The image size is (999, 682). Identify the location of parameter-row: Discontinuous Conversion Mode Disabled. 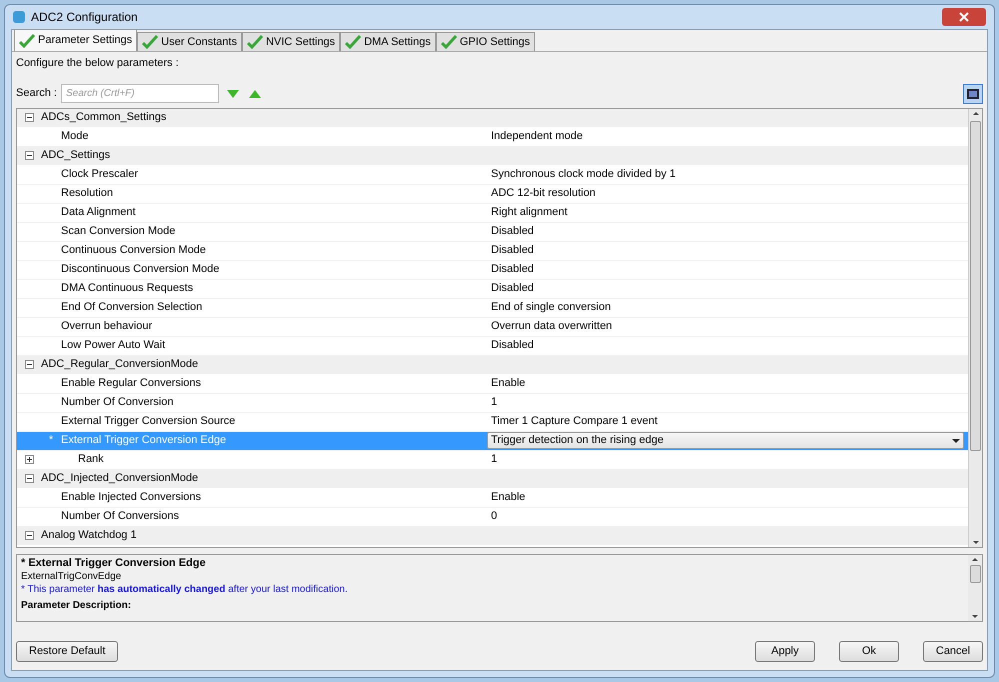
(492, 270).